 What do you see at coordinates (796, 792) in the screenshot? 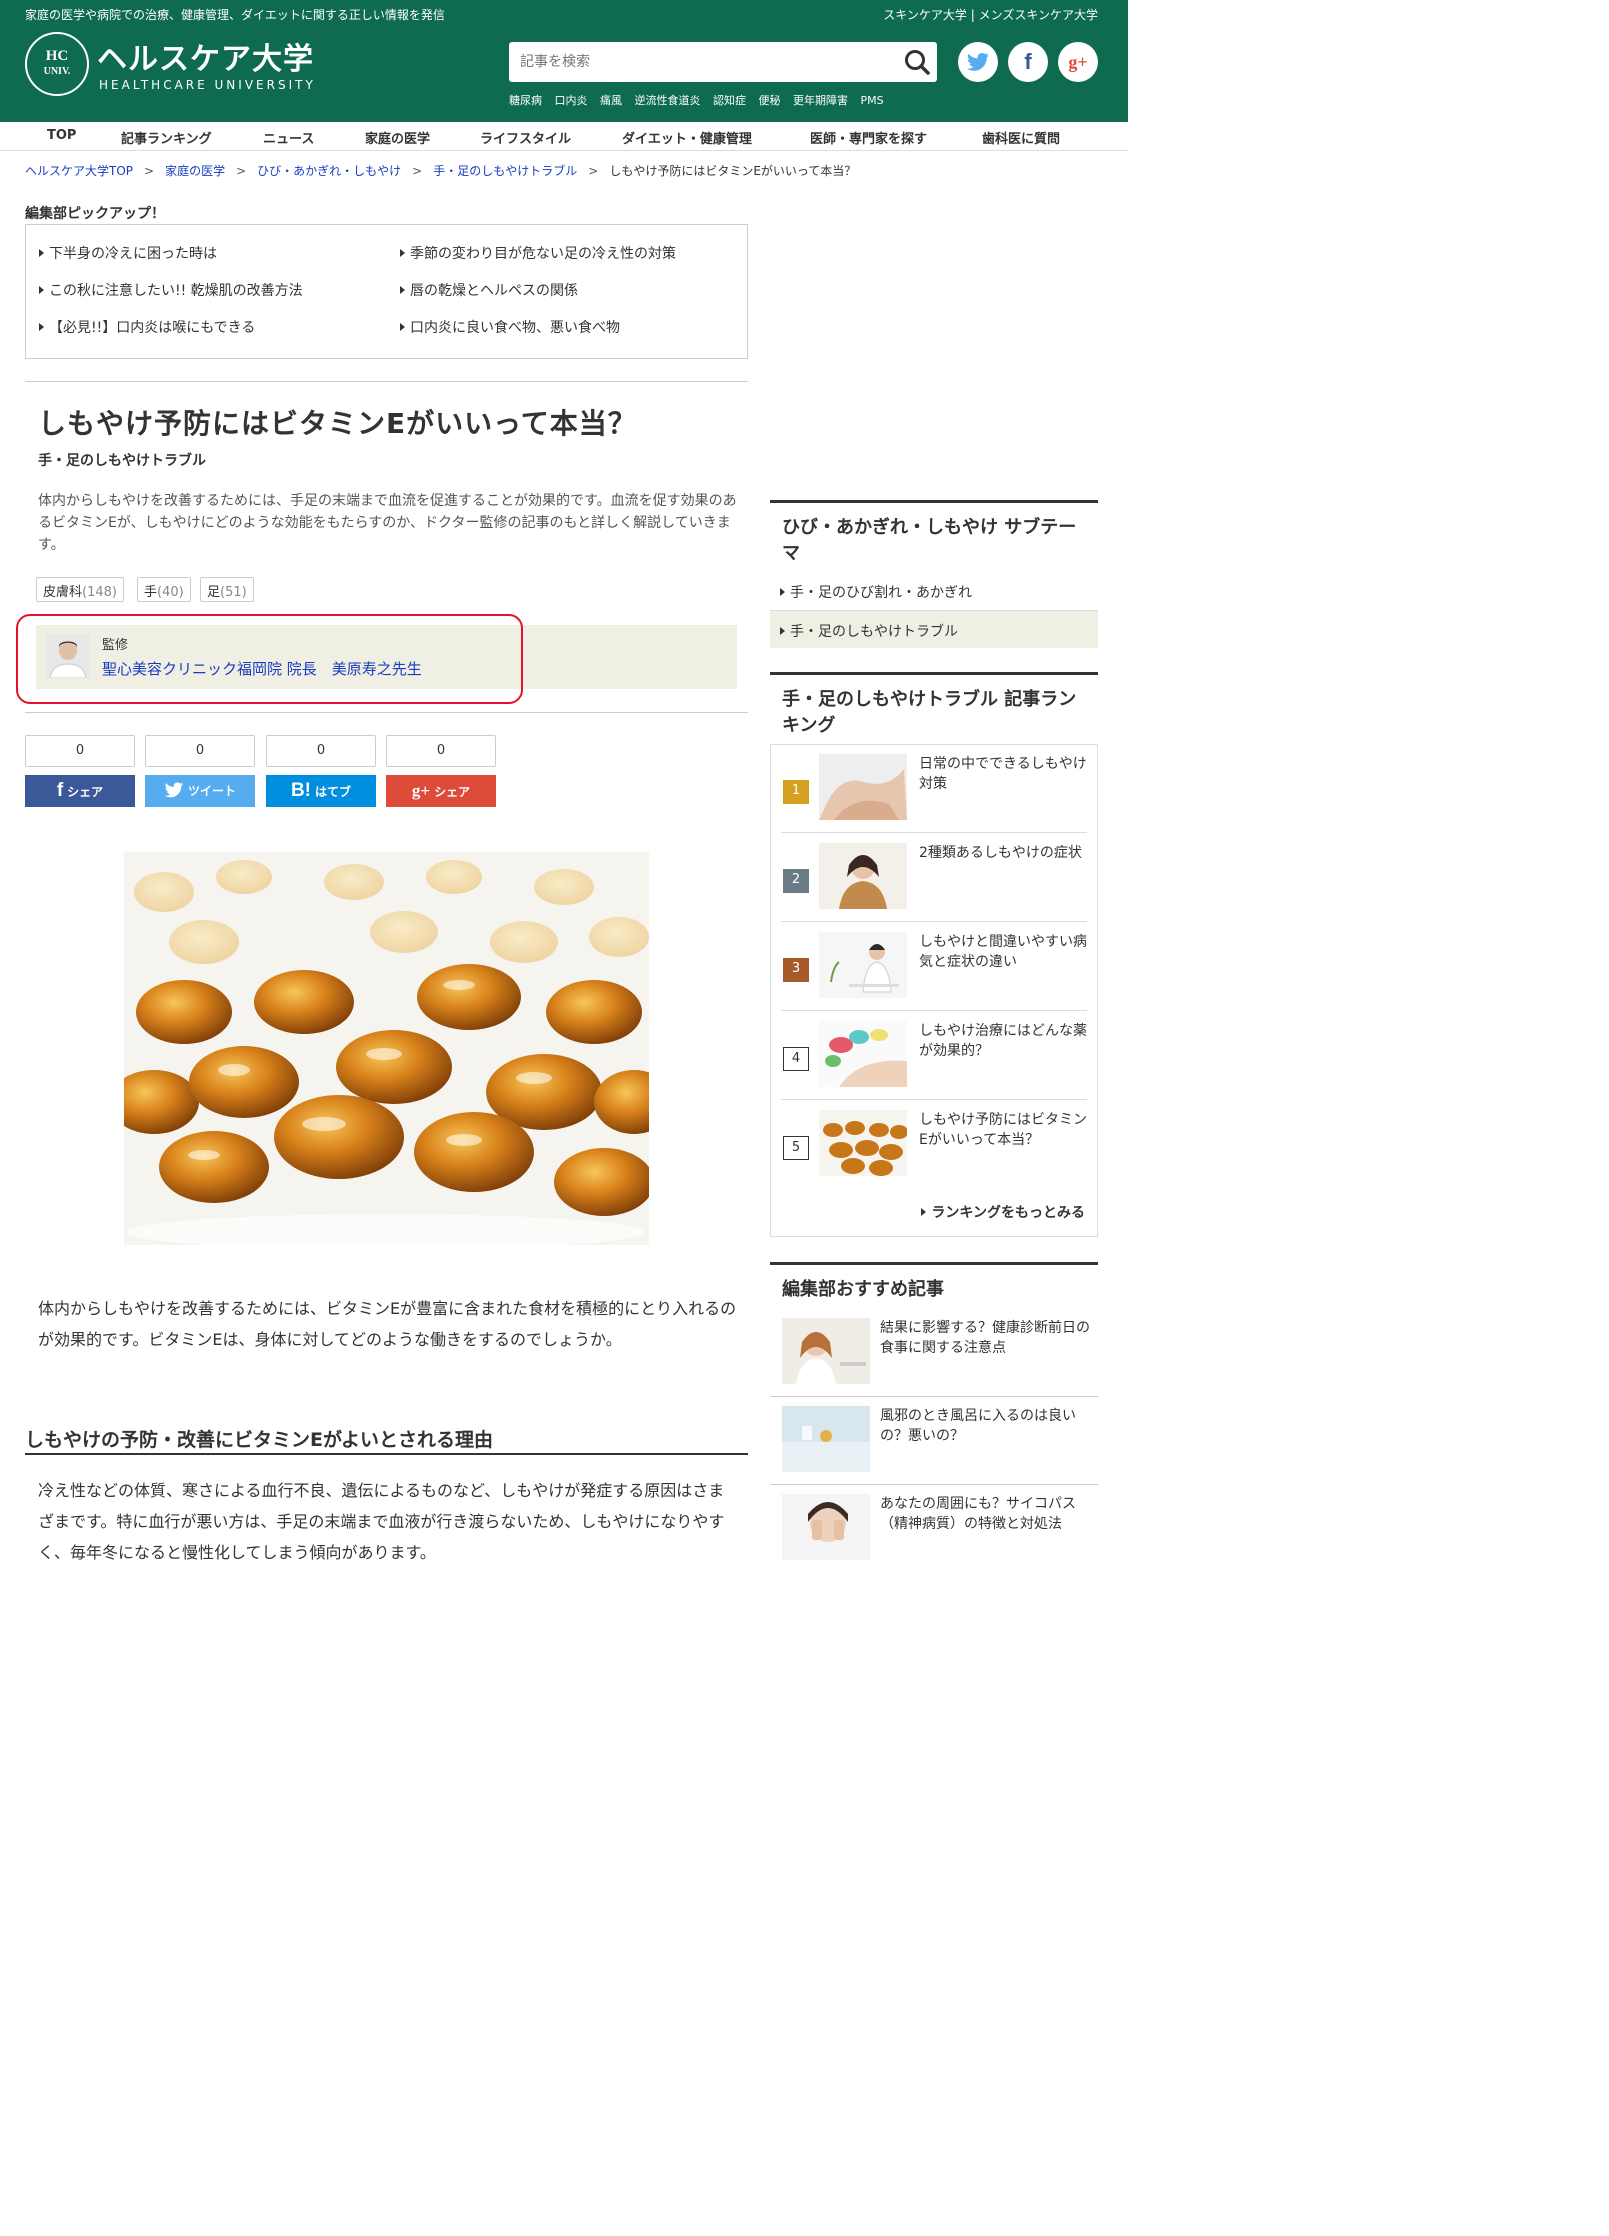
I see `rank-badge: 1` at bounding box center [796, 792].